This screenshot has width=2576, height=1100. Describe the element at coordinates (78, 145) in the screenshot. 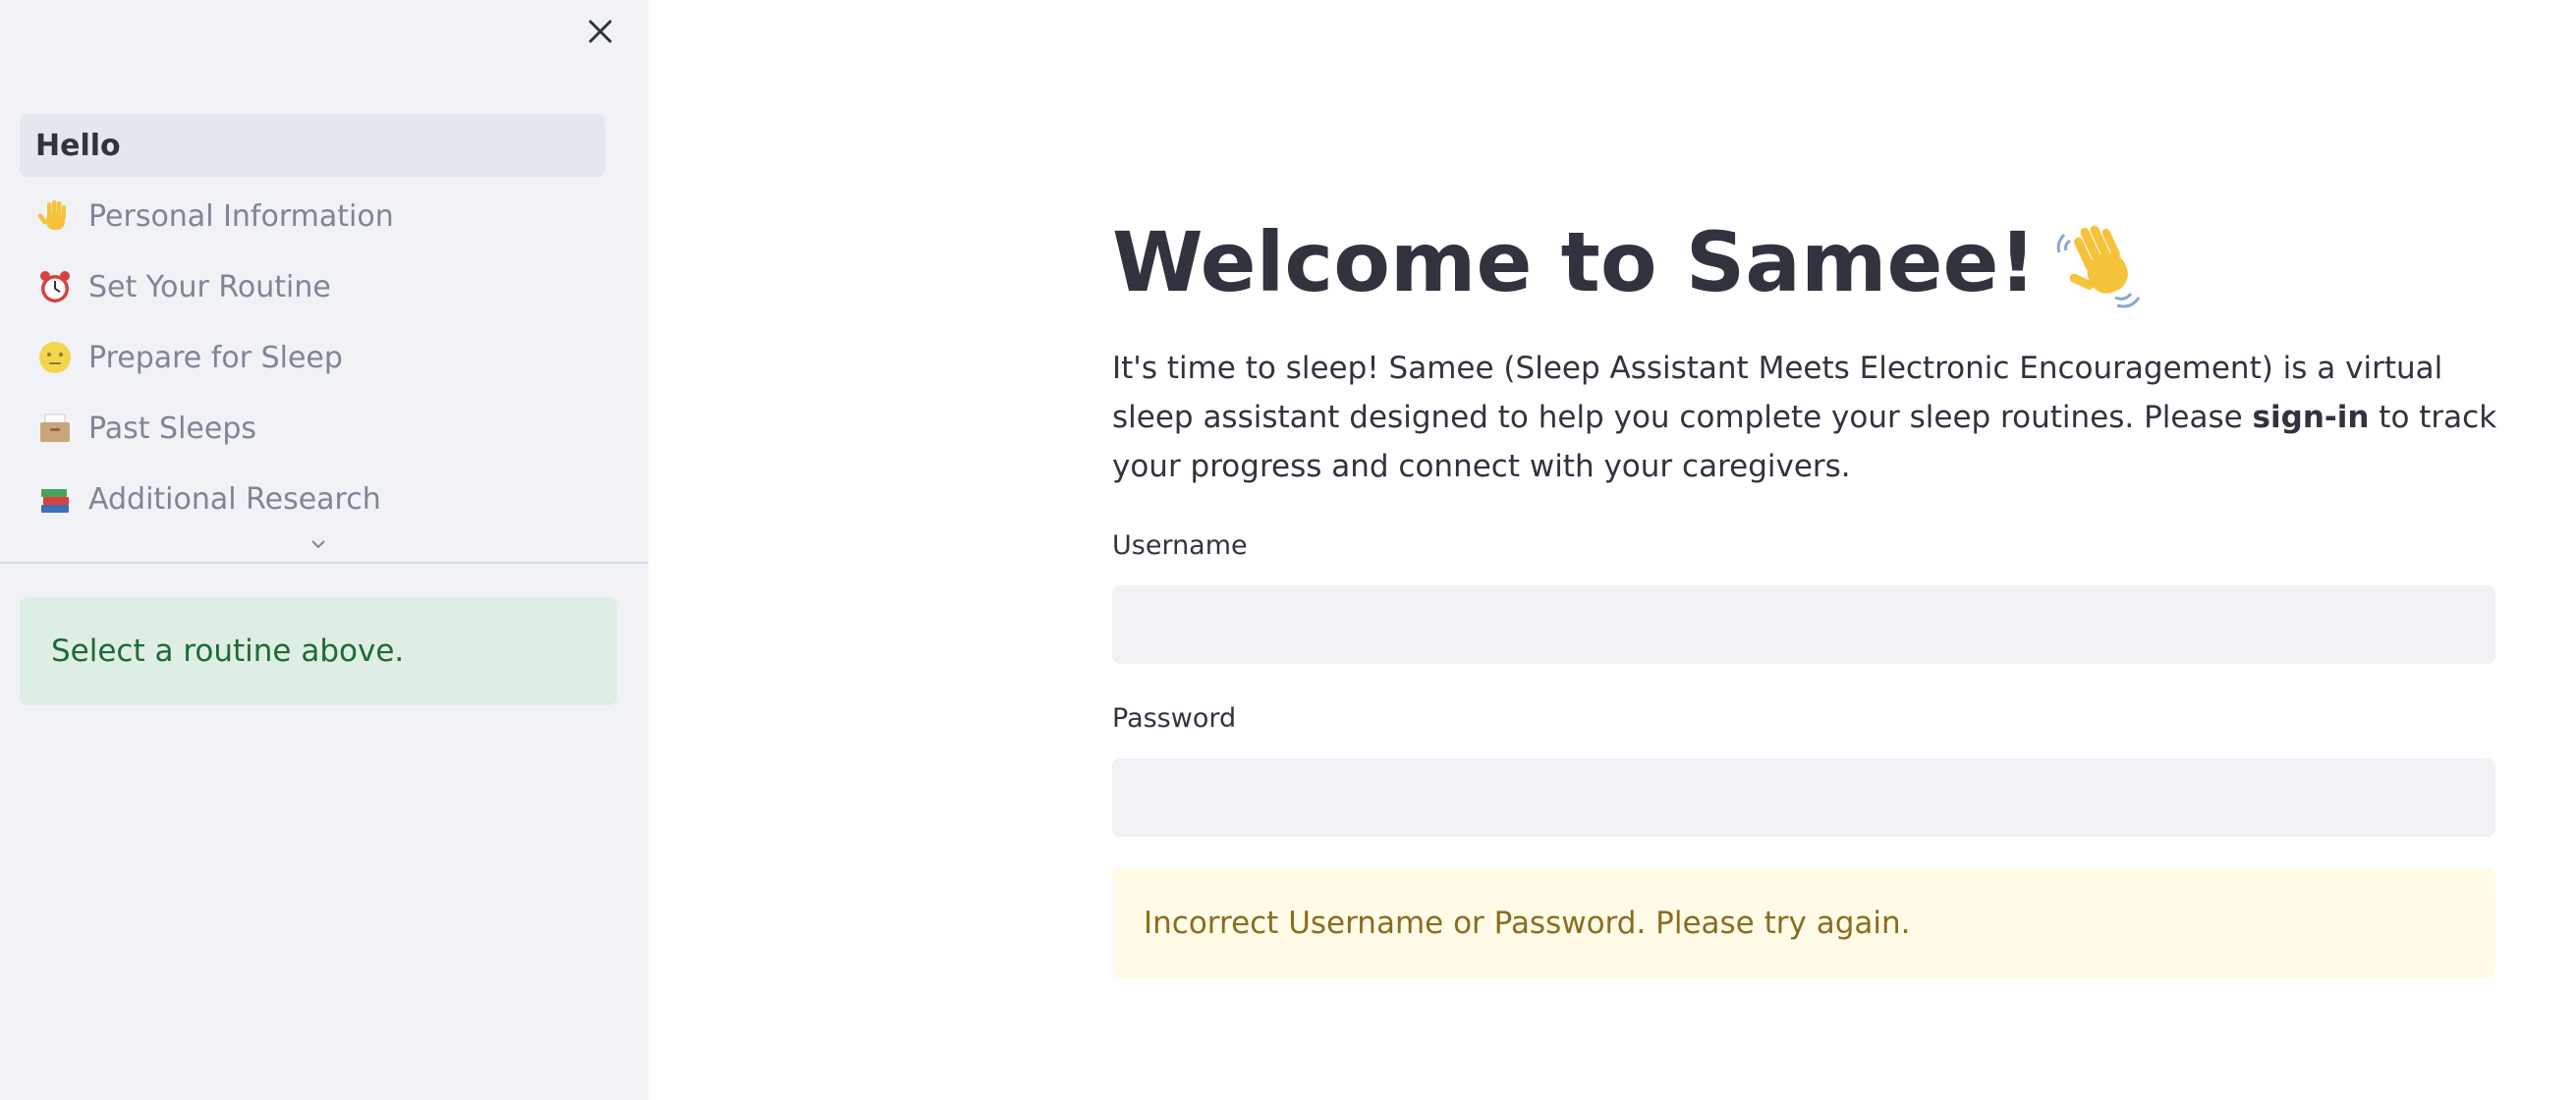

I see `sidebar-item-label: Hello` at that location.